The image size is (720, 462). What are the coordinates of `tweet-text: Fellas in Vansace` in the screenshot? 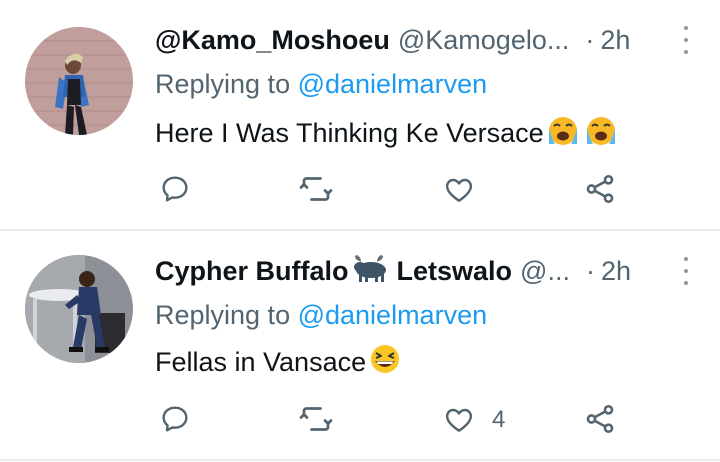 It's located at (279, 362).